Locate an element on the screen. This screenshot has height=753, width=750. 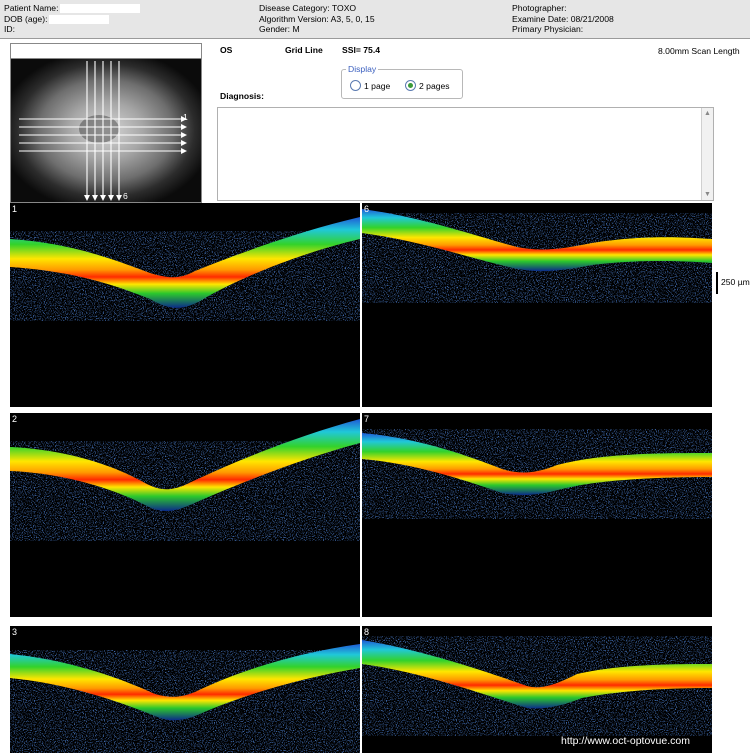
radio-2-pages: 2 pages is located at coordinates (427, 85).